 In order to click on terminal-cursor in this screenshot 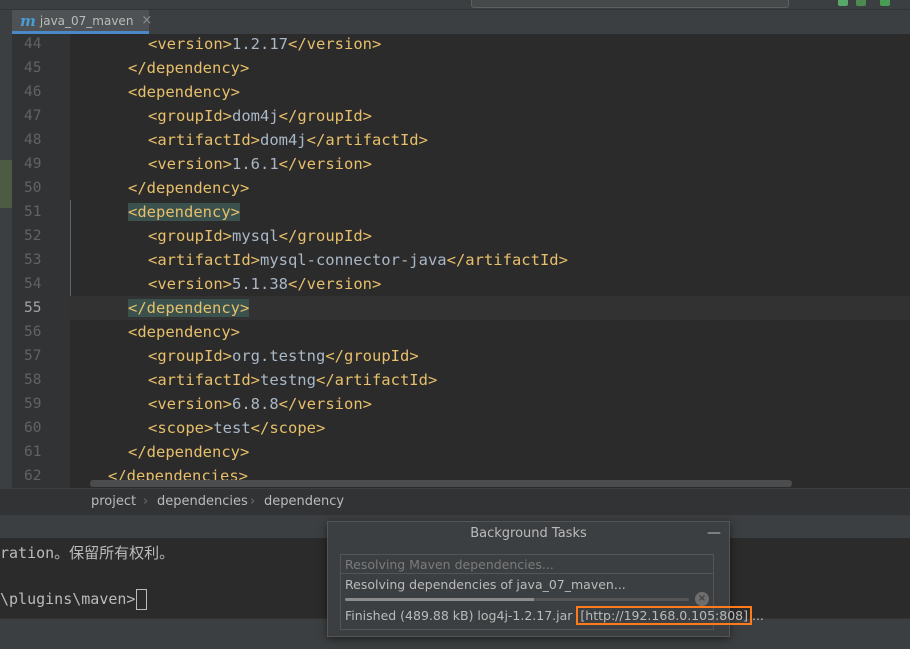, I will do `click(142, 599)`.